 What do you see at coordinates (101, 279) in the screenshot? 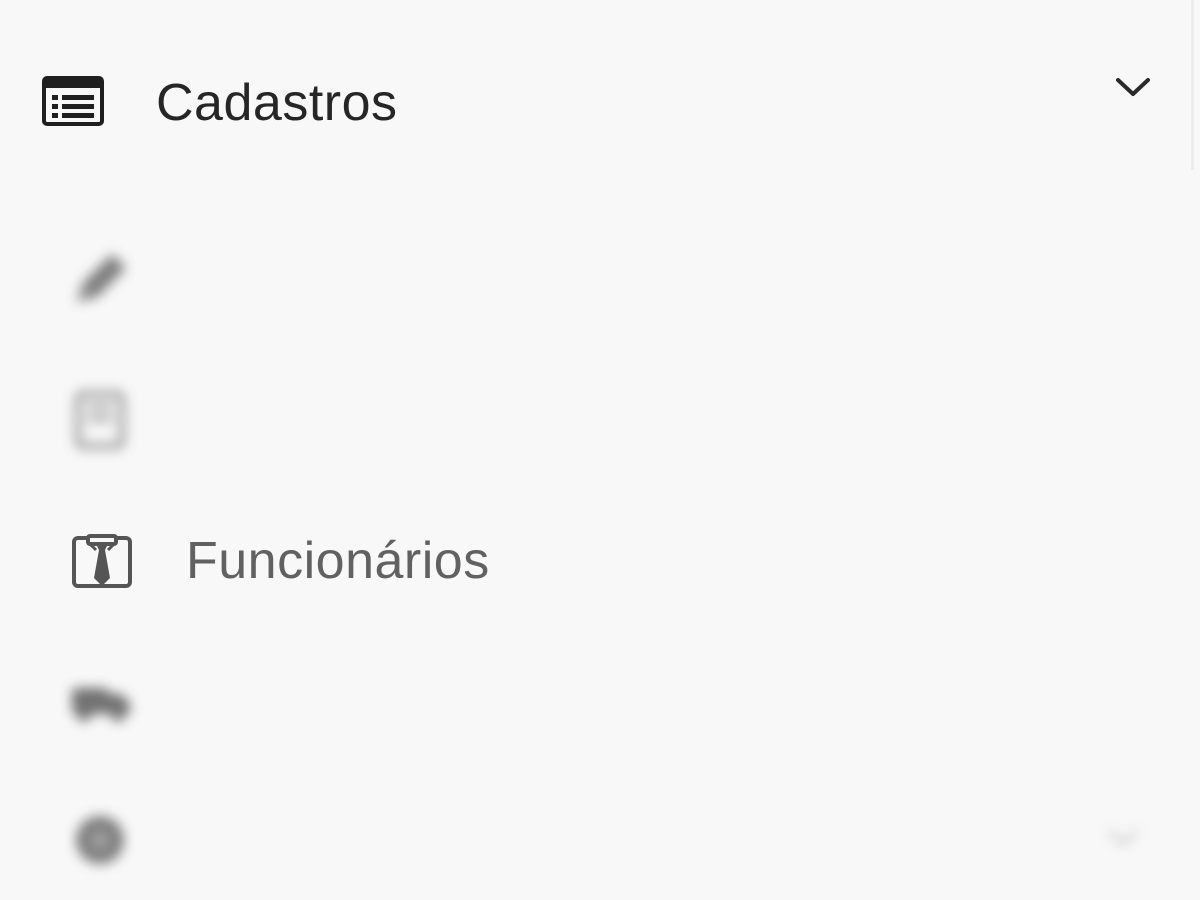
I see `pencil-icon` at bounding box center [101, 279].